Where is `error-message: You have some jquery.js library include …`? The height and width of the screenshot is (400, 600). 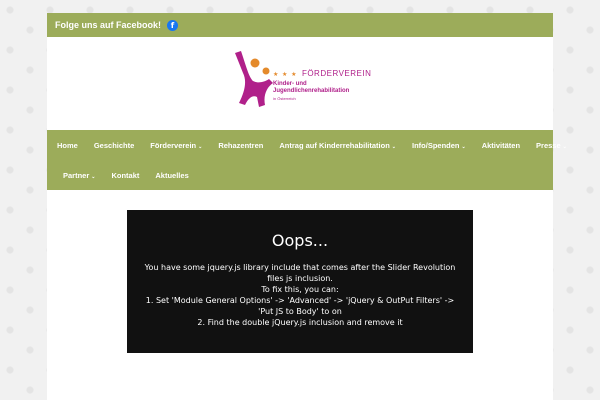
error-message: You have some jquery.js library include … is located at coordinates (300, 295).